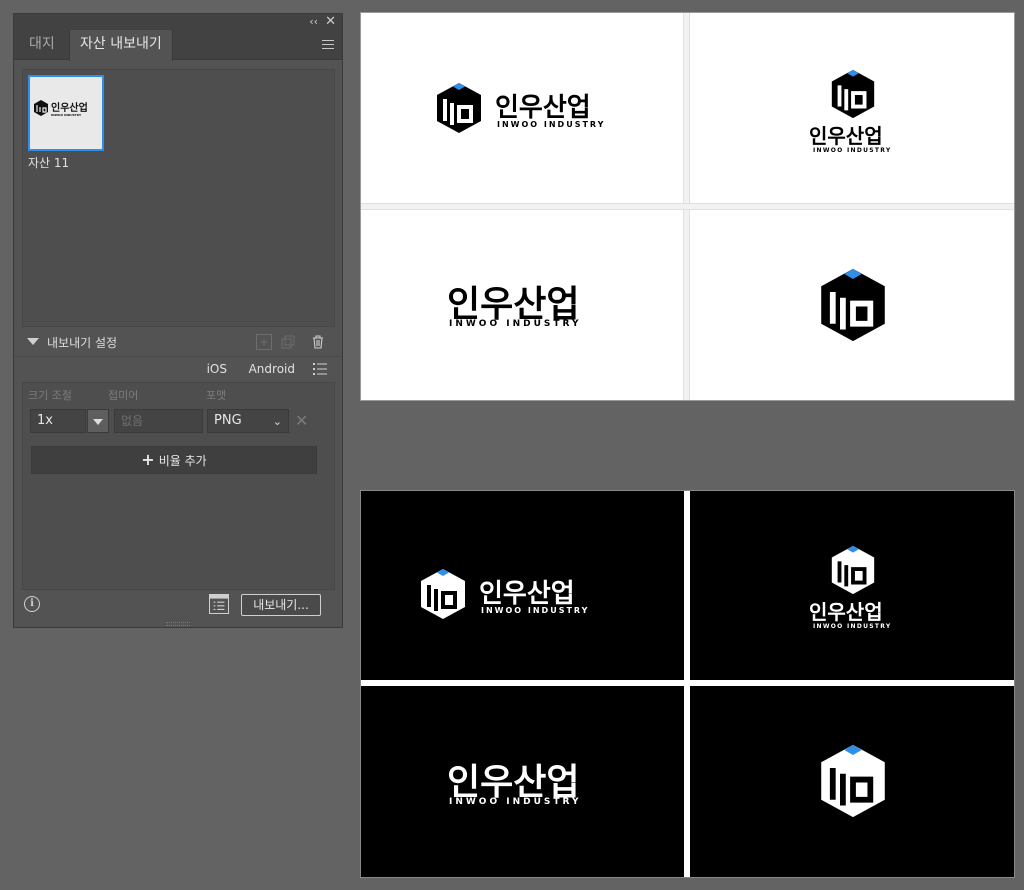 The image size is (1024, 890). Describe the element at coordinates (42, 45) in the screenshot. I see `tab-artboards: 대지` at that location.